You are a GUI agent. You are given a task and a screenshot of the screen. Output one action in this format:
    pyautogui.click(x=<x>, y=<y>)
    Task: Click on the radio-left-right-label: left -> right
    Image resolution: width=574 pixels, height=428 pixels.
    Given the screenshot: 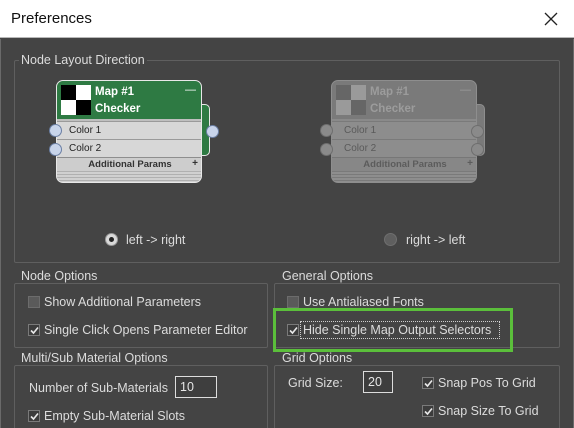 What is the action you would take?
    pyautogui.click(x=155, y=240)
    